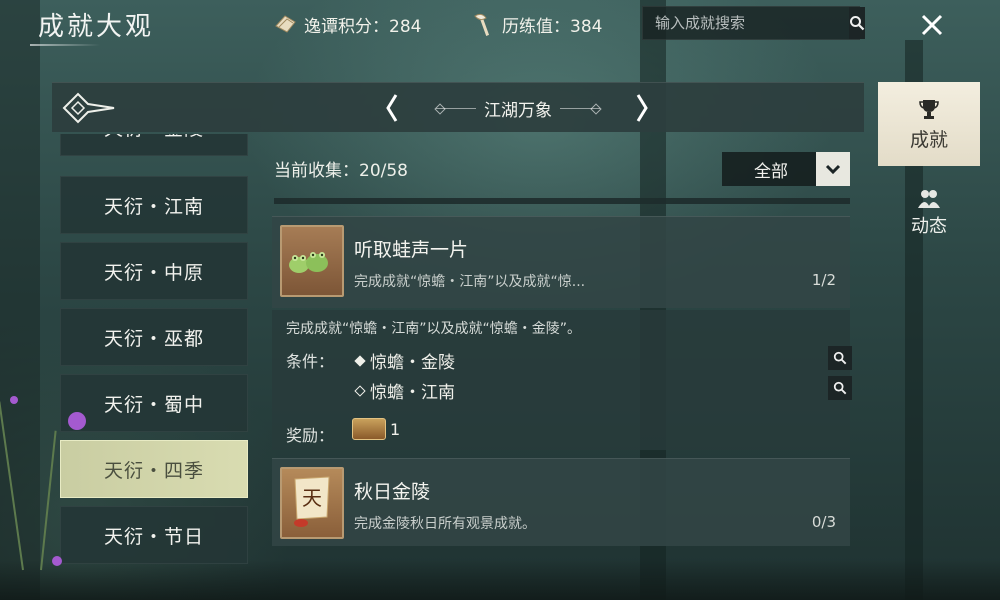  What do you see at coordinates (771, 171) in the screenshot?
I see `filter-value: 全部` at bounding box center [771, 171].